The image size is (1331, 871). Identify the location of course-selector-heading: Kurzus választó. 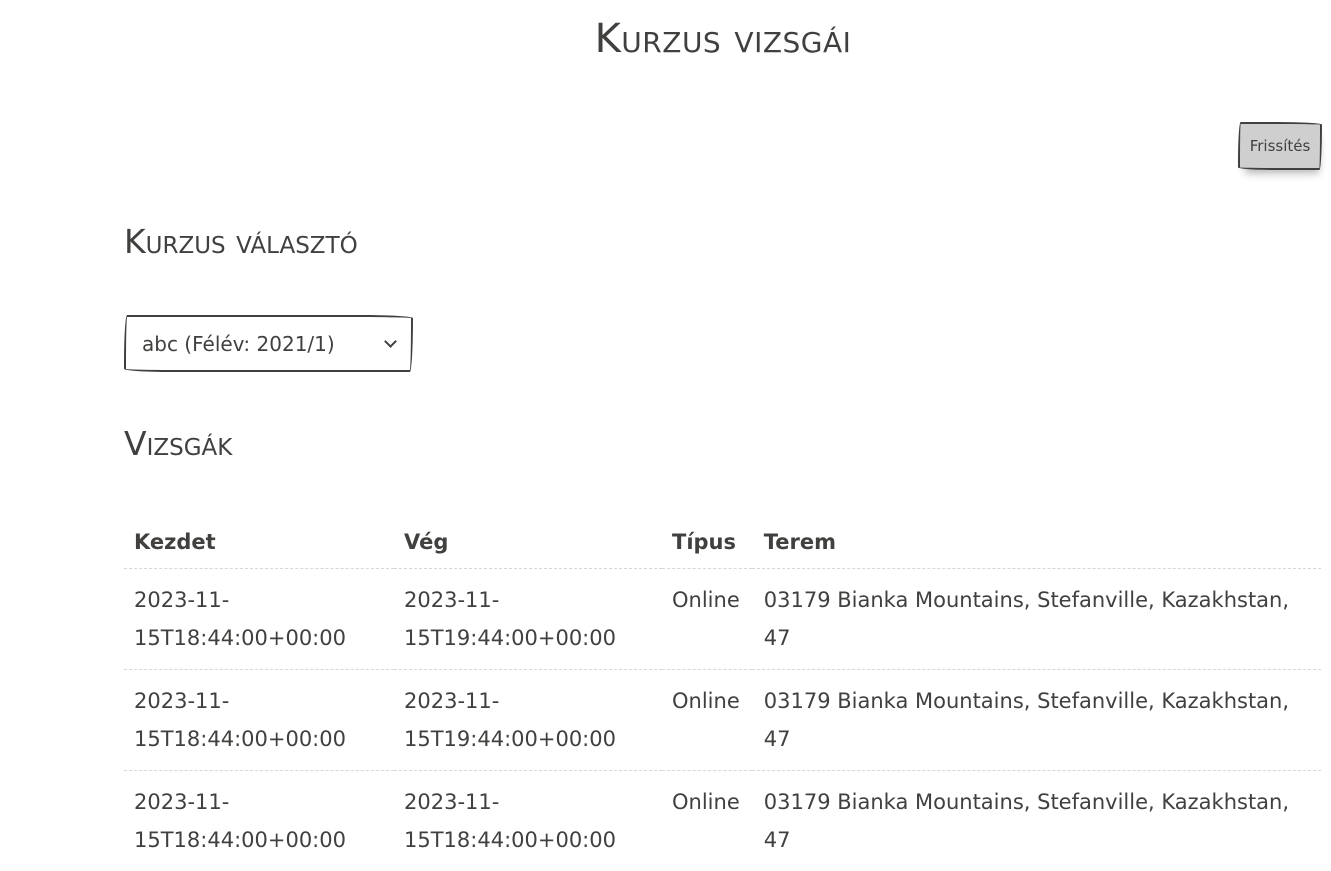
(241, 241).